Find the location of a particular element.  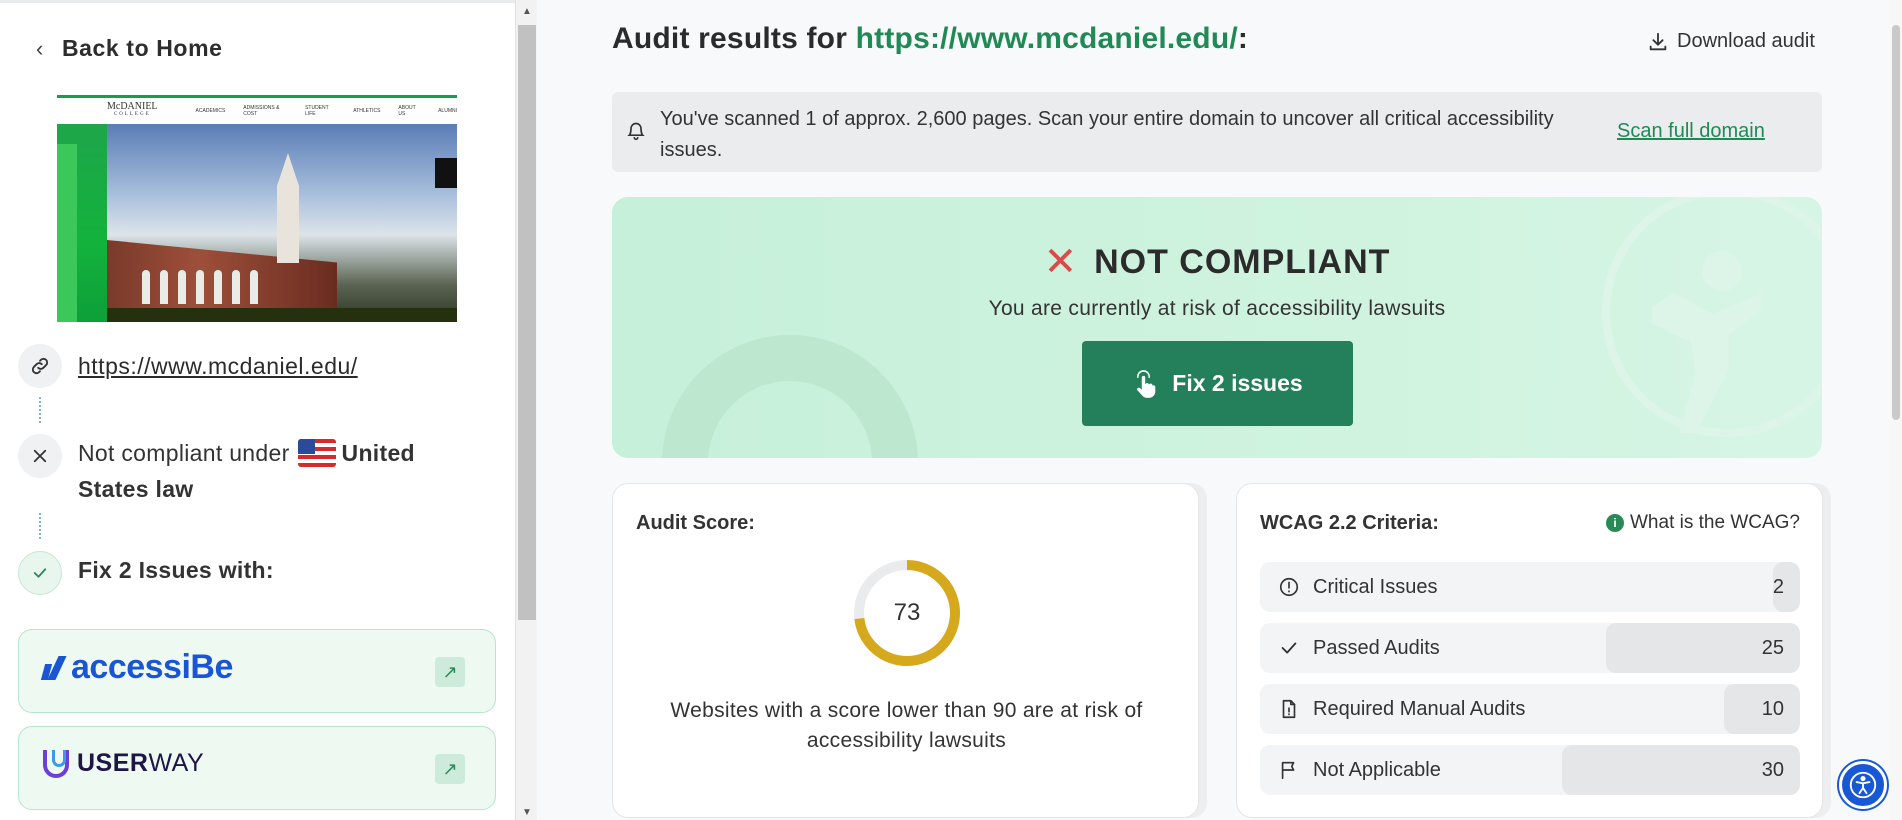

criteria-label: Not Applicable is located at coordinates (1377, 770).